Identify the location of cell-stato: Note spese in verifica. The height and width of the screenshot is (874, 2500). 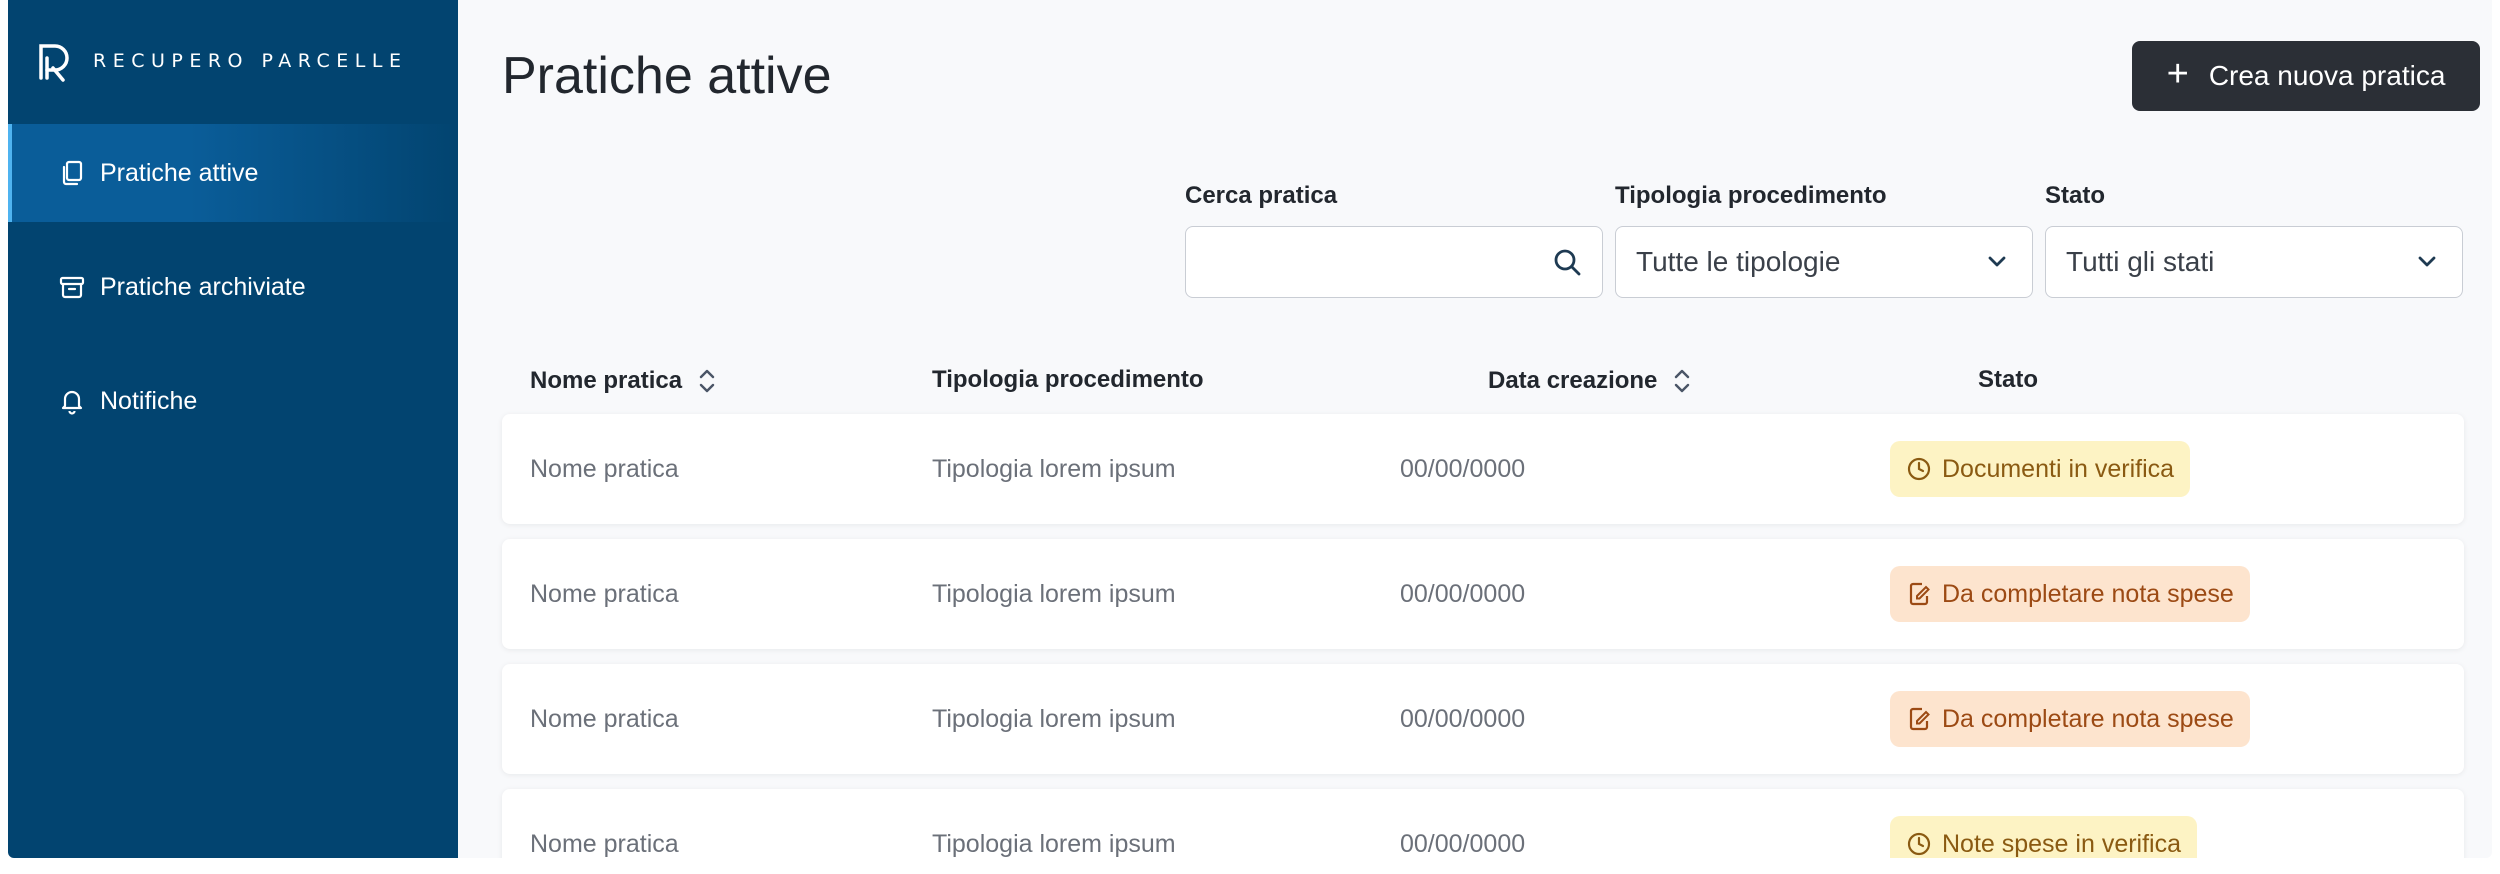
(2044, 823).